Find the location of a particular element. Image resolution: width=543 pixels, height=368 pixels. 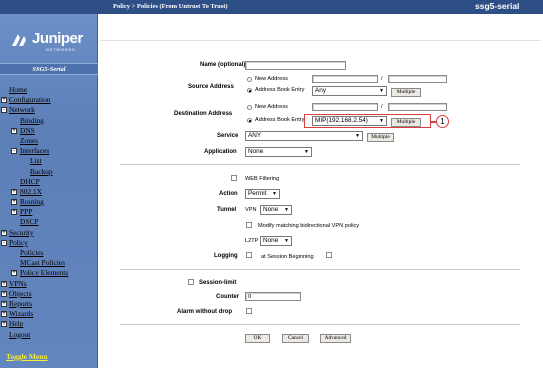

device-title: SSG5-Serial is located at coordinates (49, 69).